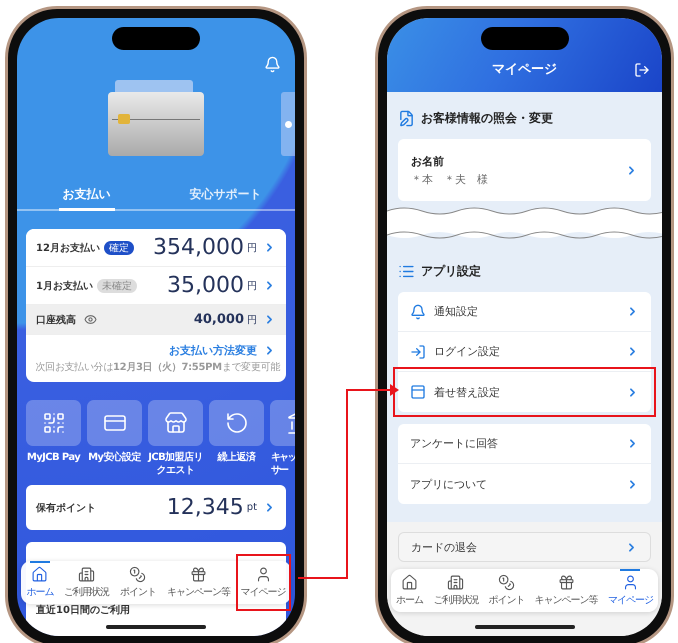  I want to click on row-label: アンケートに回答, so click(454, 443).